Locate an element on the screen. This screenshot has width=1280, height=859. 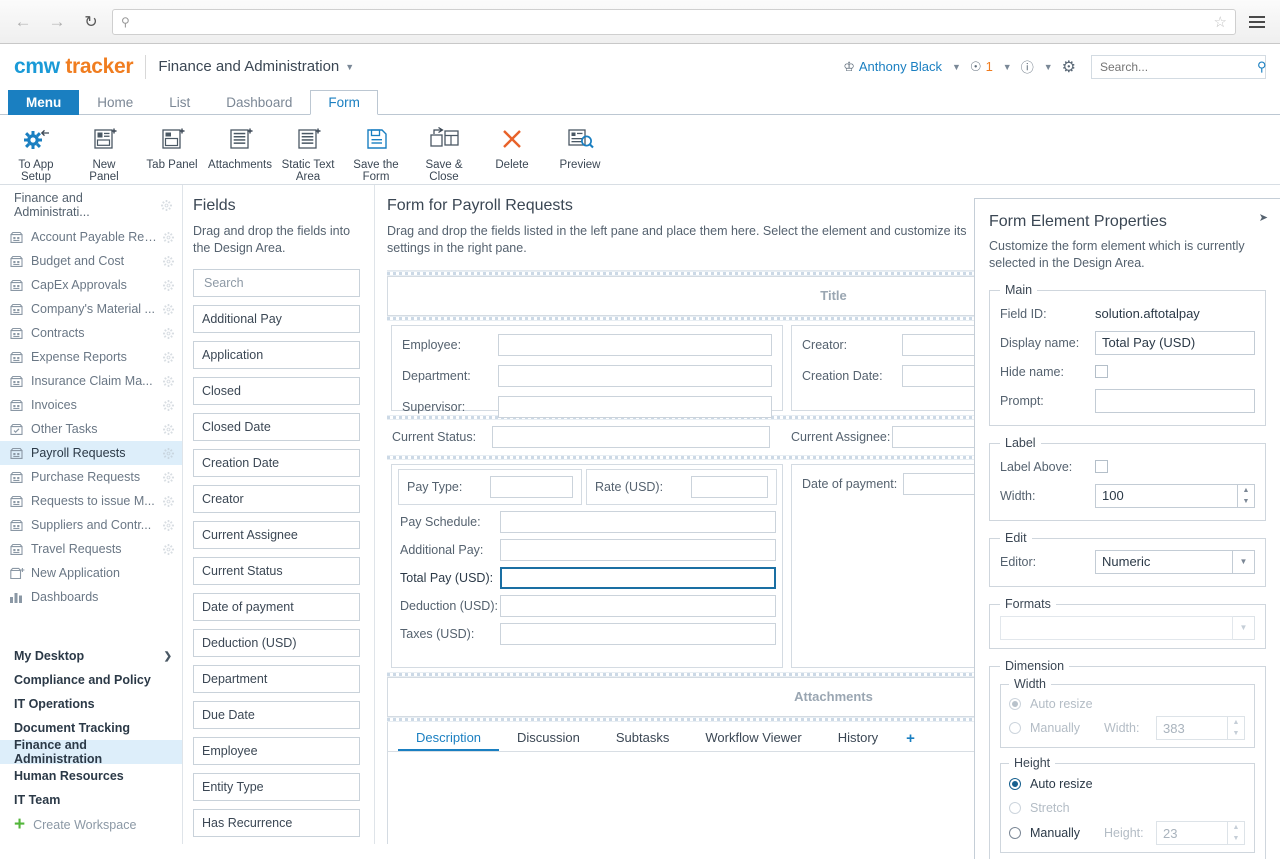
sidebar-item-payroll-requests: Payroll Requests is located at coordinates (91, 453).